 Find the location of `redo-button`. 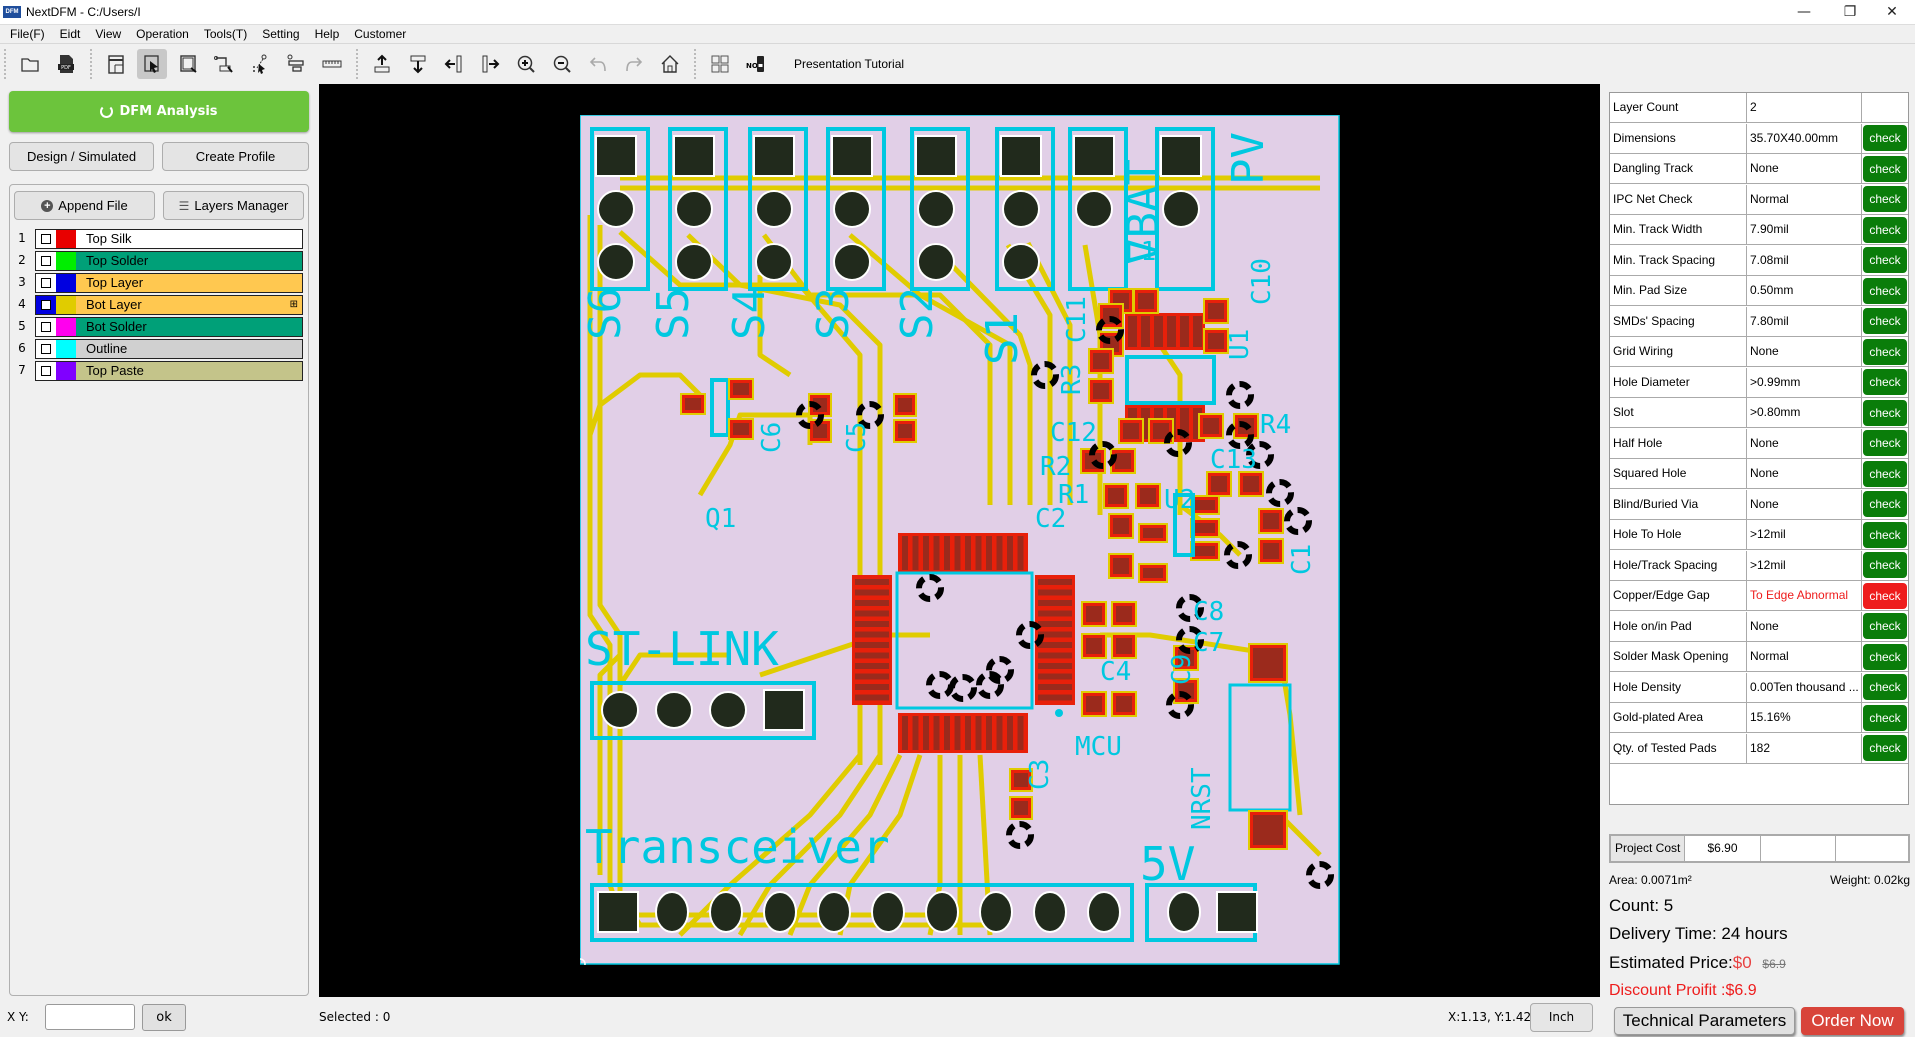

redo-button is located at coordinates (634, 64).